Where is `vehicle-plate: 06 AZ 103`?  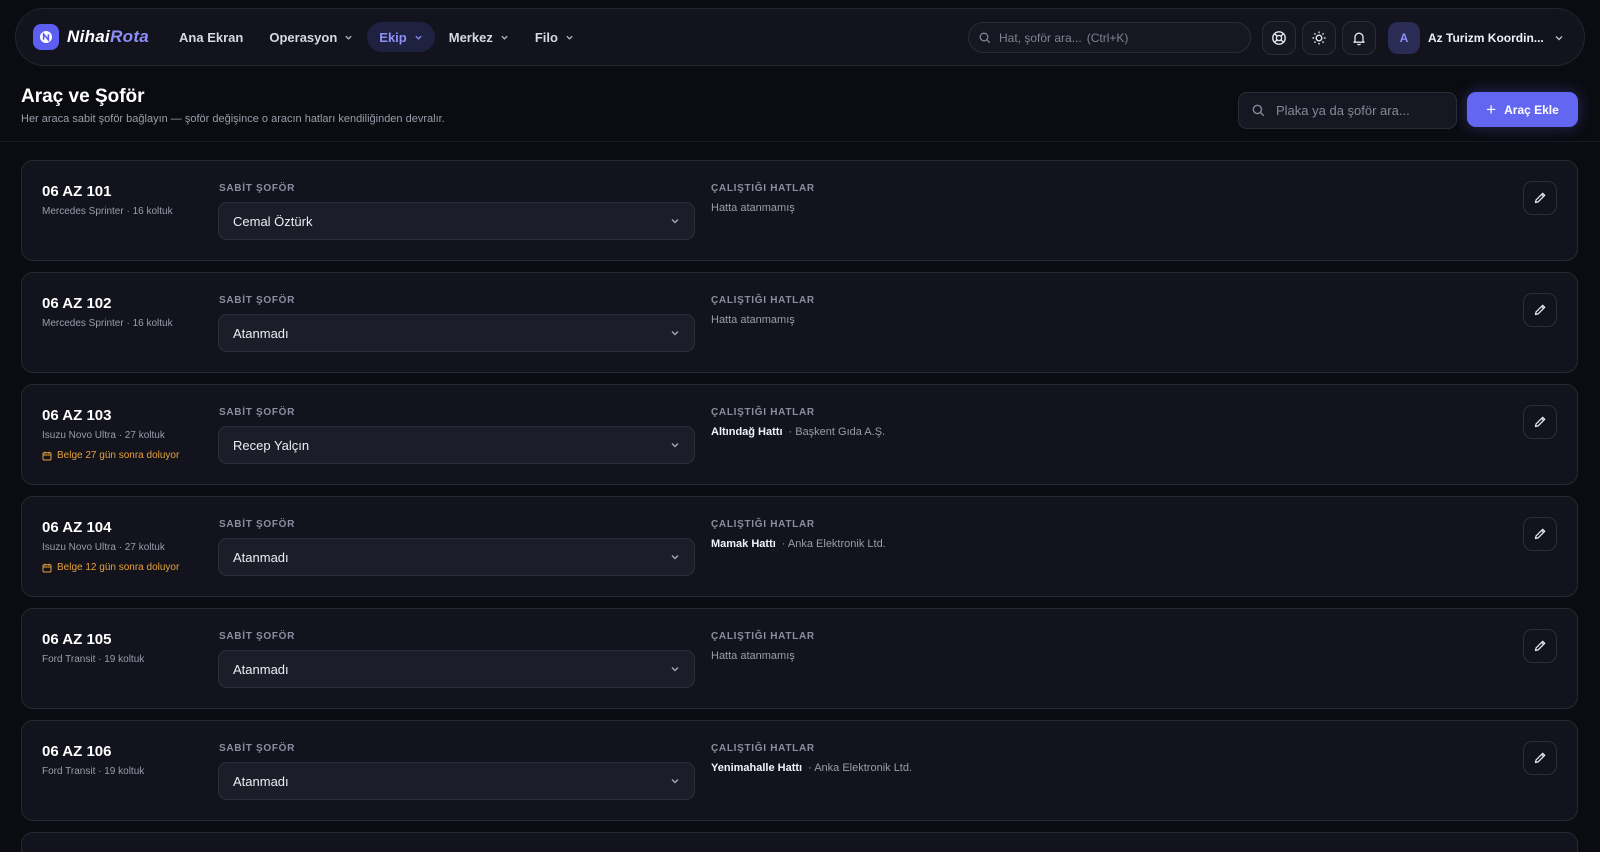 vehicle-plate: 06 AZ 103 is located at coordinates (77, 415).